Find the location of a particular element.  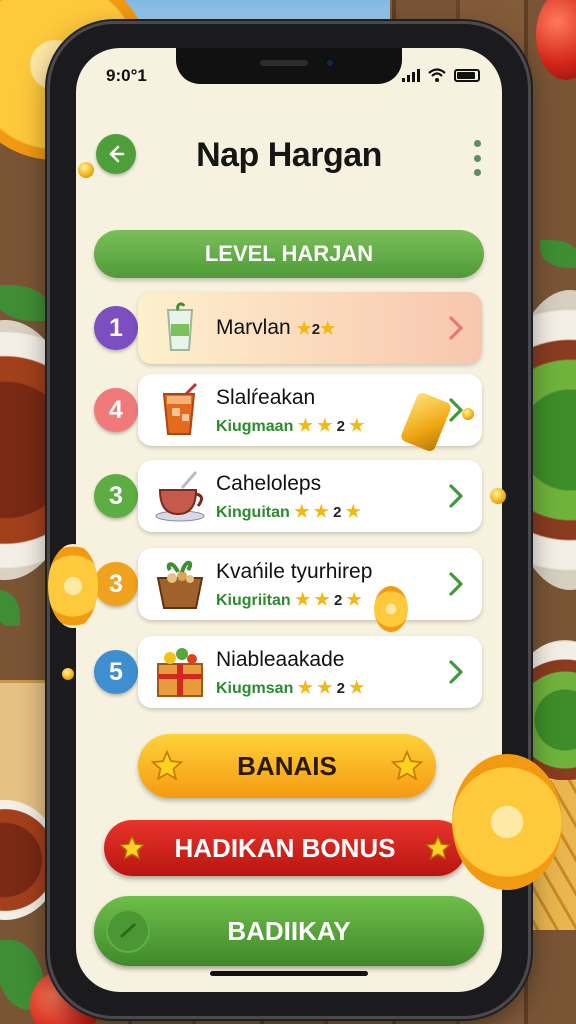

banais-button: BANAIS is located at coordinates (287, 766).